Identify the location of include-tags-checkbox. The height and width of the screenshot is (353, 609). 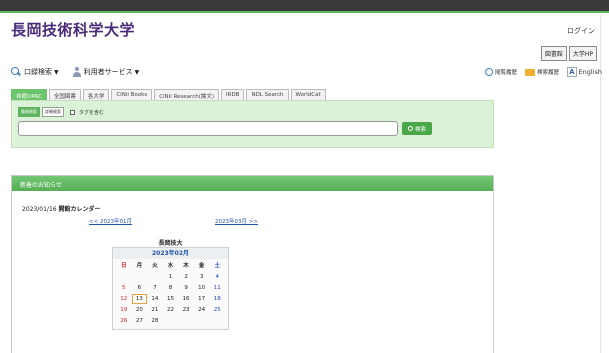
(72, 112).